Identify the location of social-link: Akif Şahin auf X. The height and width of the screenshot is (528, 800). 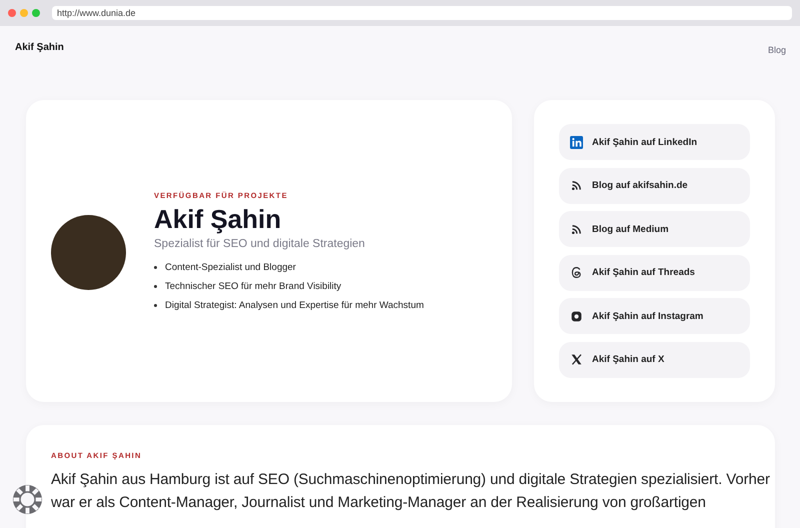
(654, 360).